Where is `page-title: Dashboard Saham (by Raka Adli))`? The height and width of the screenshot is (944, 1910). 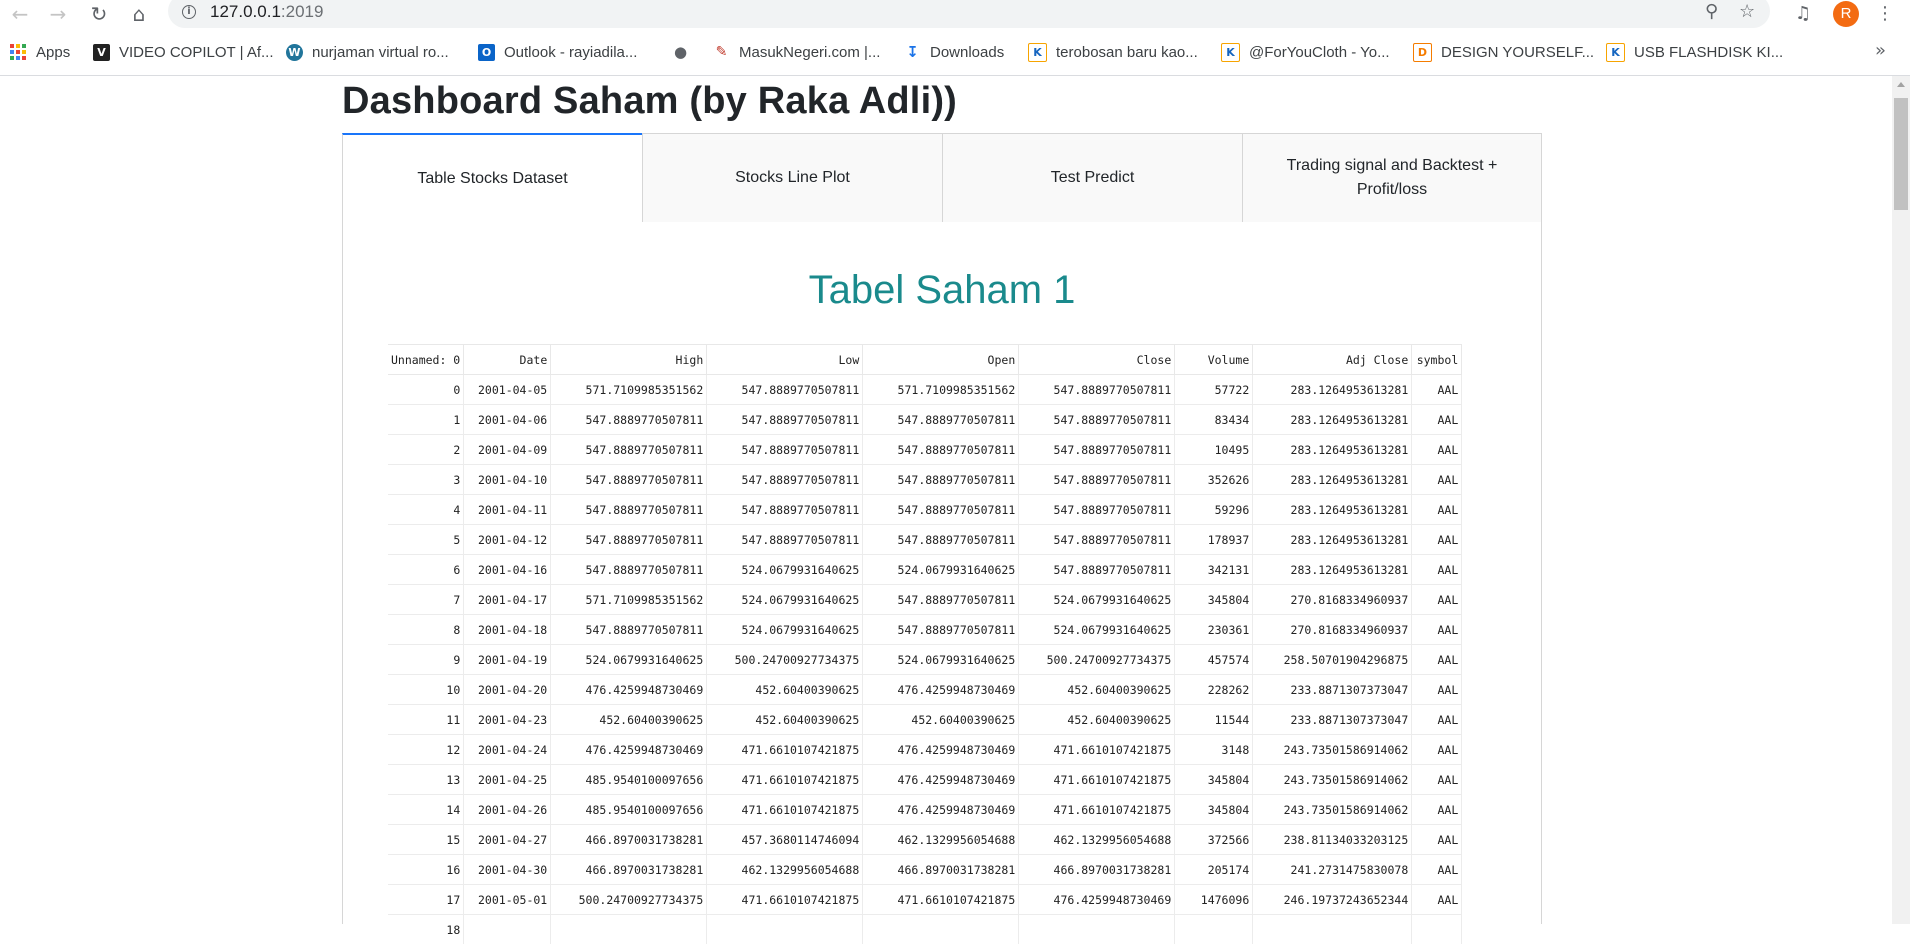
page-title: Dashboard Saham (by Raka Adli)) is located at coordinates (649, 101).